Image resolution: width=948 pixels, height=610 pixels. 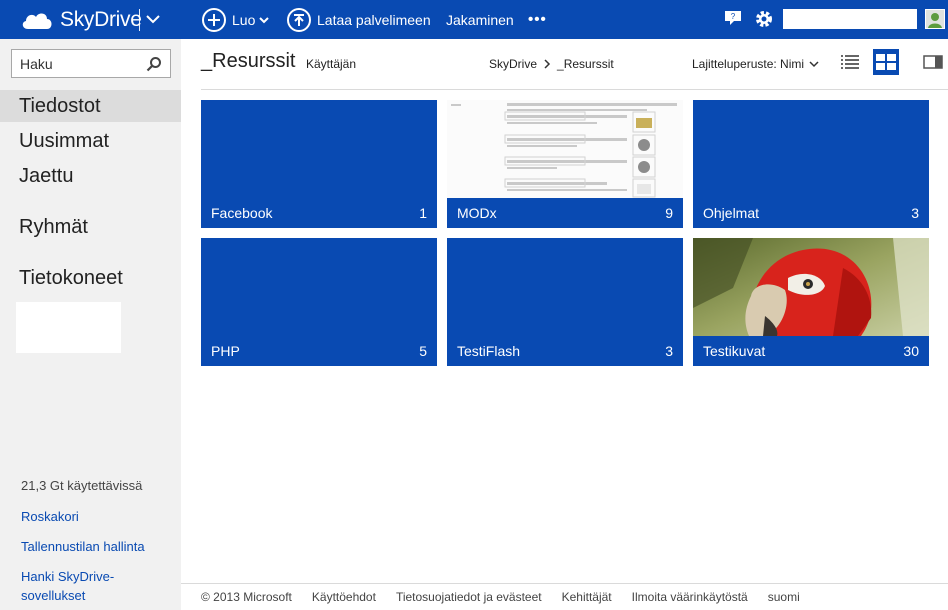 What do you see at coordinates (246, 597) in the screenshot?
I see `copyright: © 2013 Microsoft` at bounding box center [246, 597].